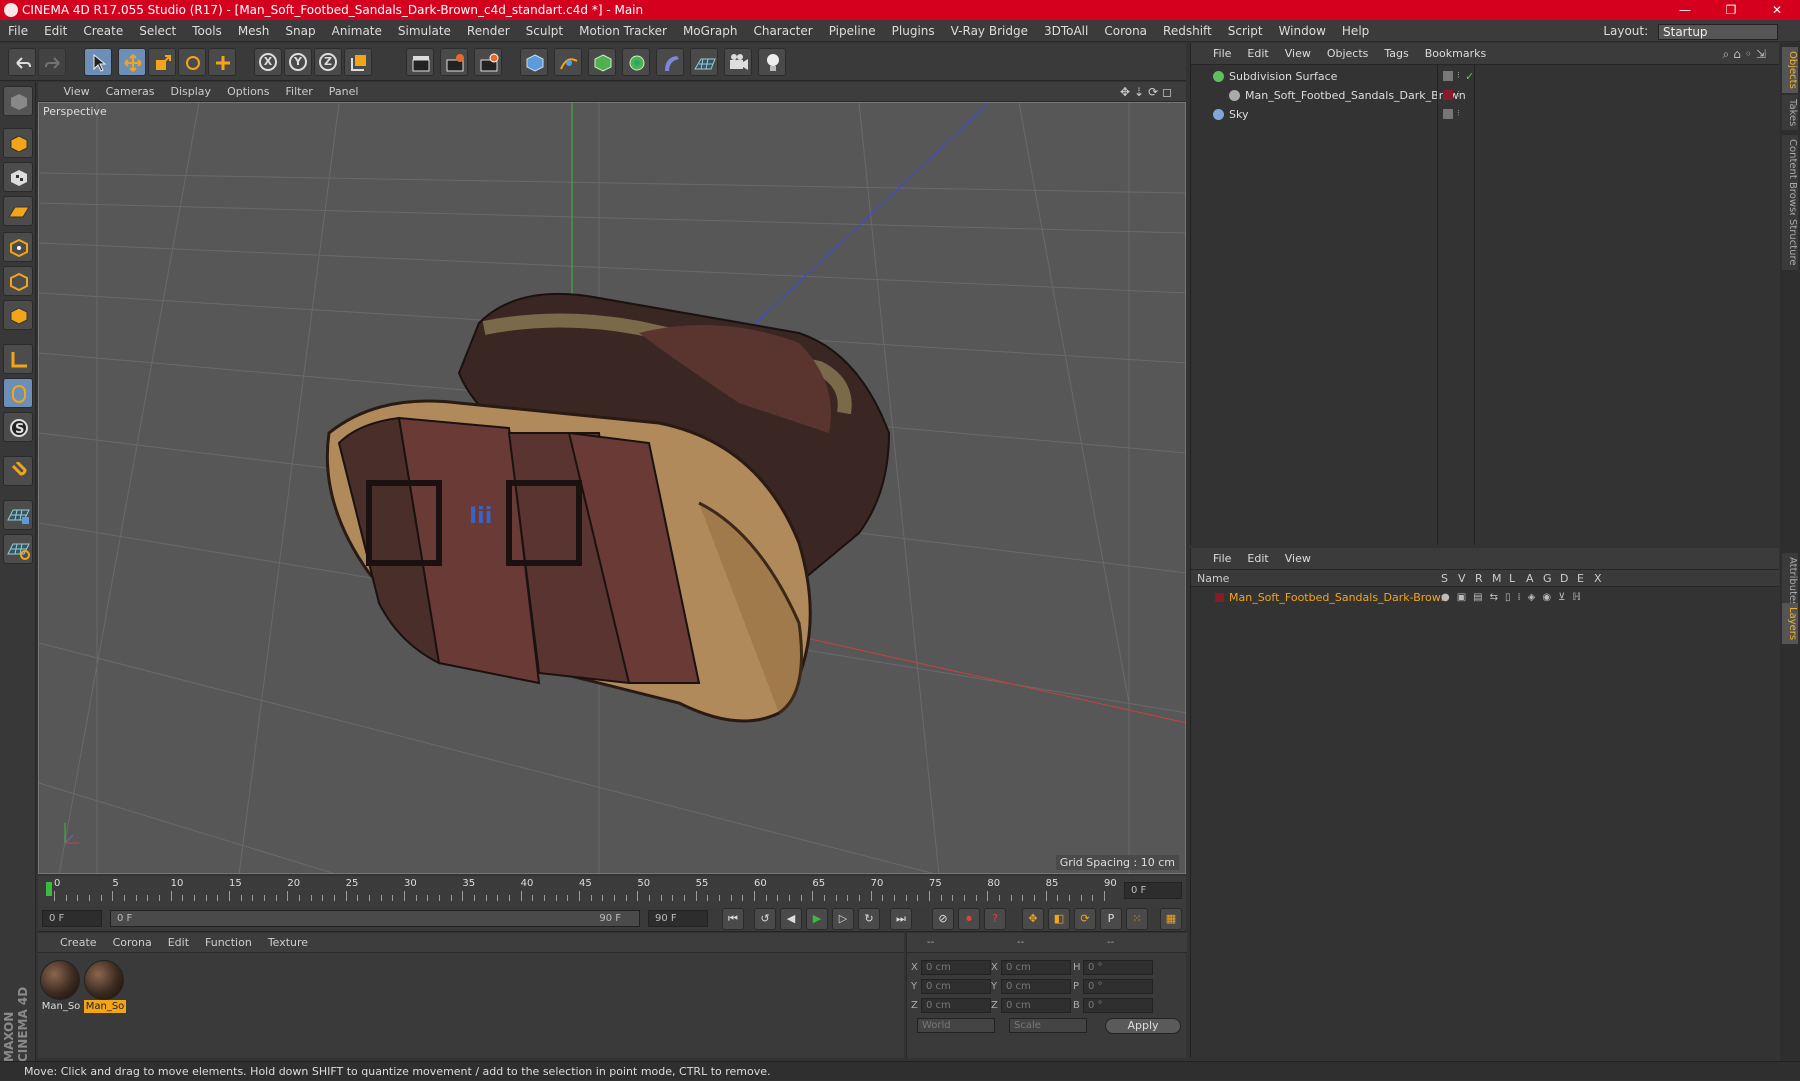  What do you see at coordinates (1213, 578) in the screenshot?
I see `layer-column-name: Name` at bounding box center [1213, 578].